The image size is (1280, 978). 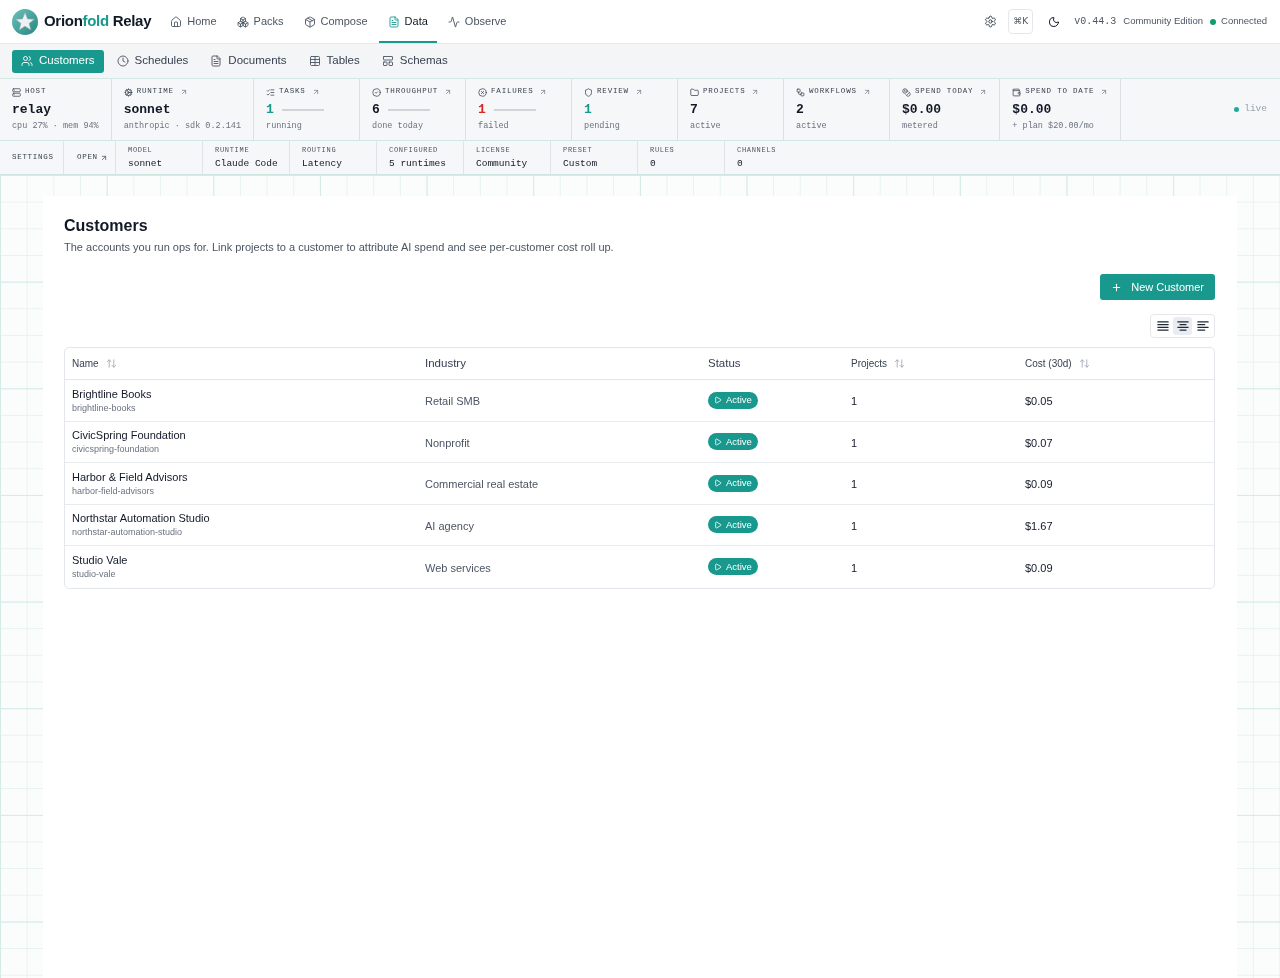 What do you see at coordinates (1017, 92) in the screenshot?
I see `wallet-icon` at bounding box center [1017, 92].